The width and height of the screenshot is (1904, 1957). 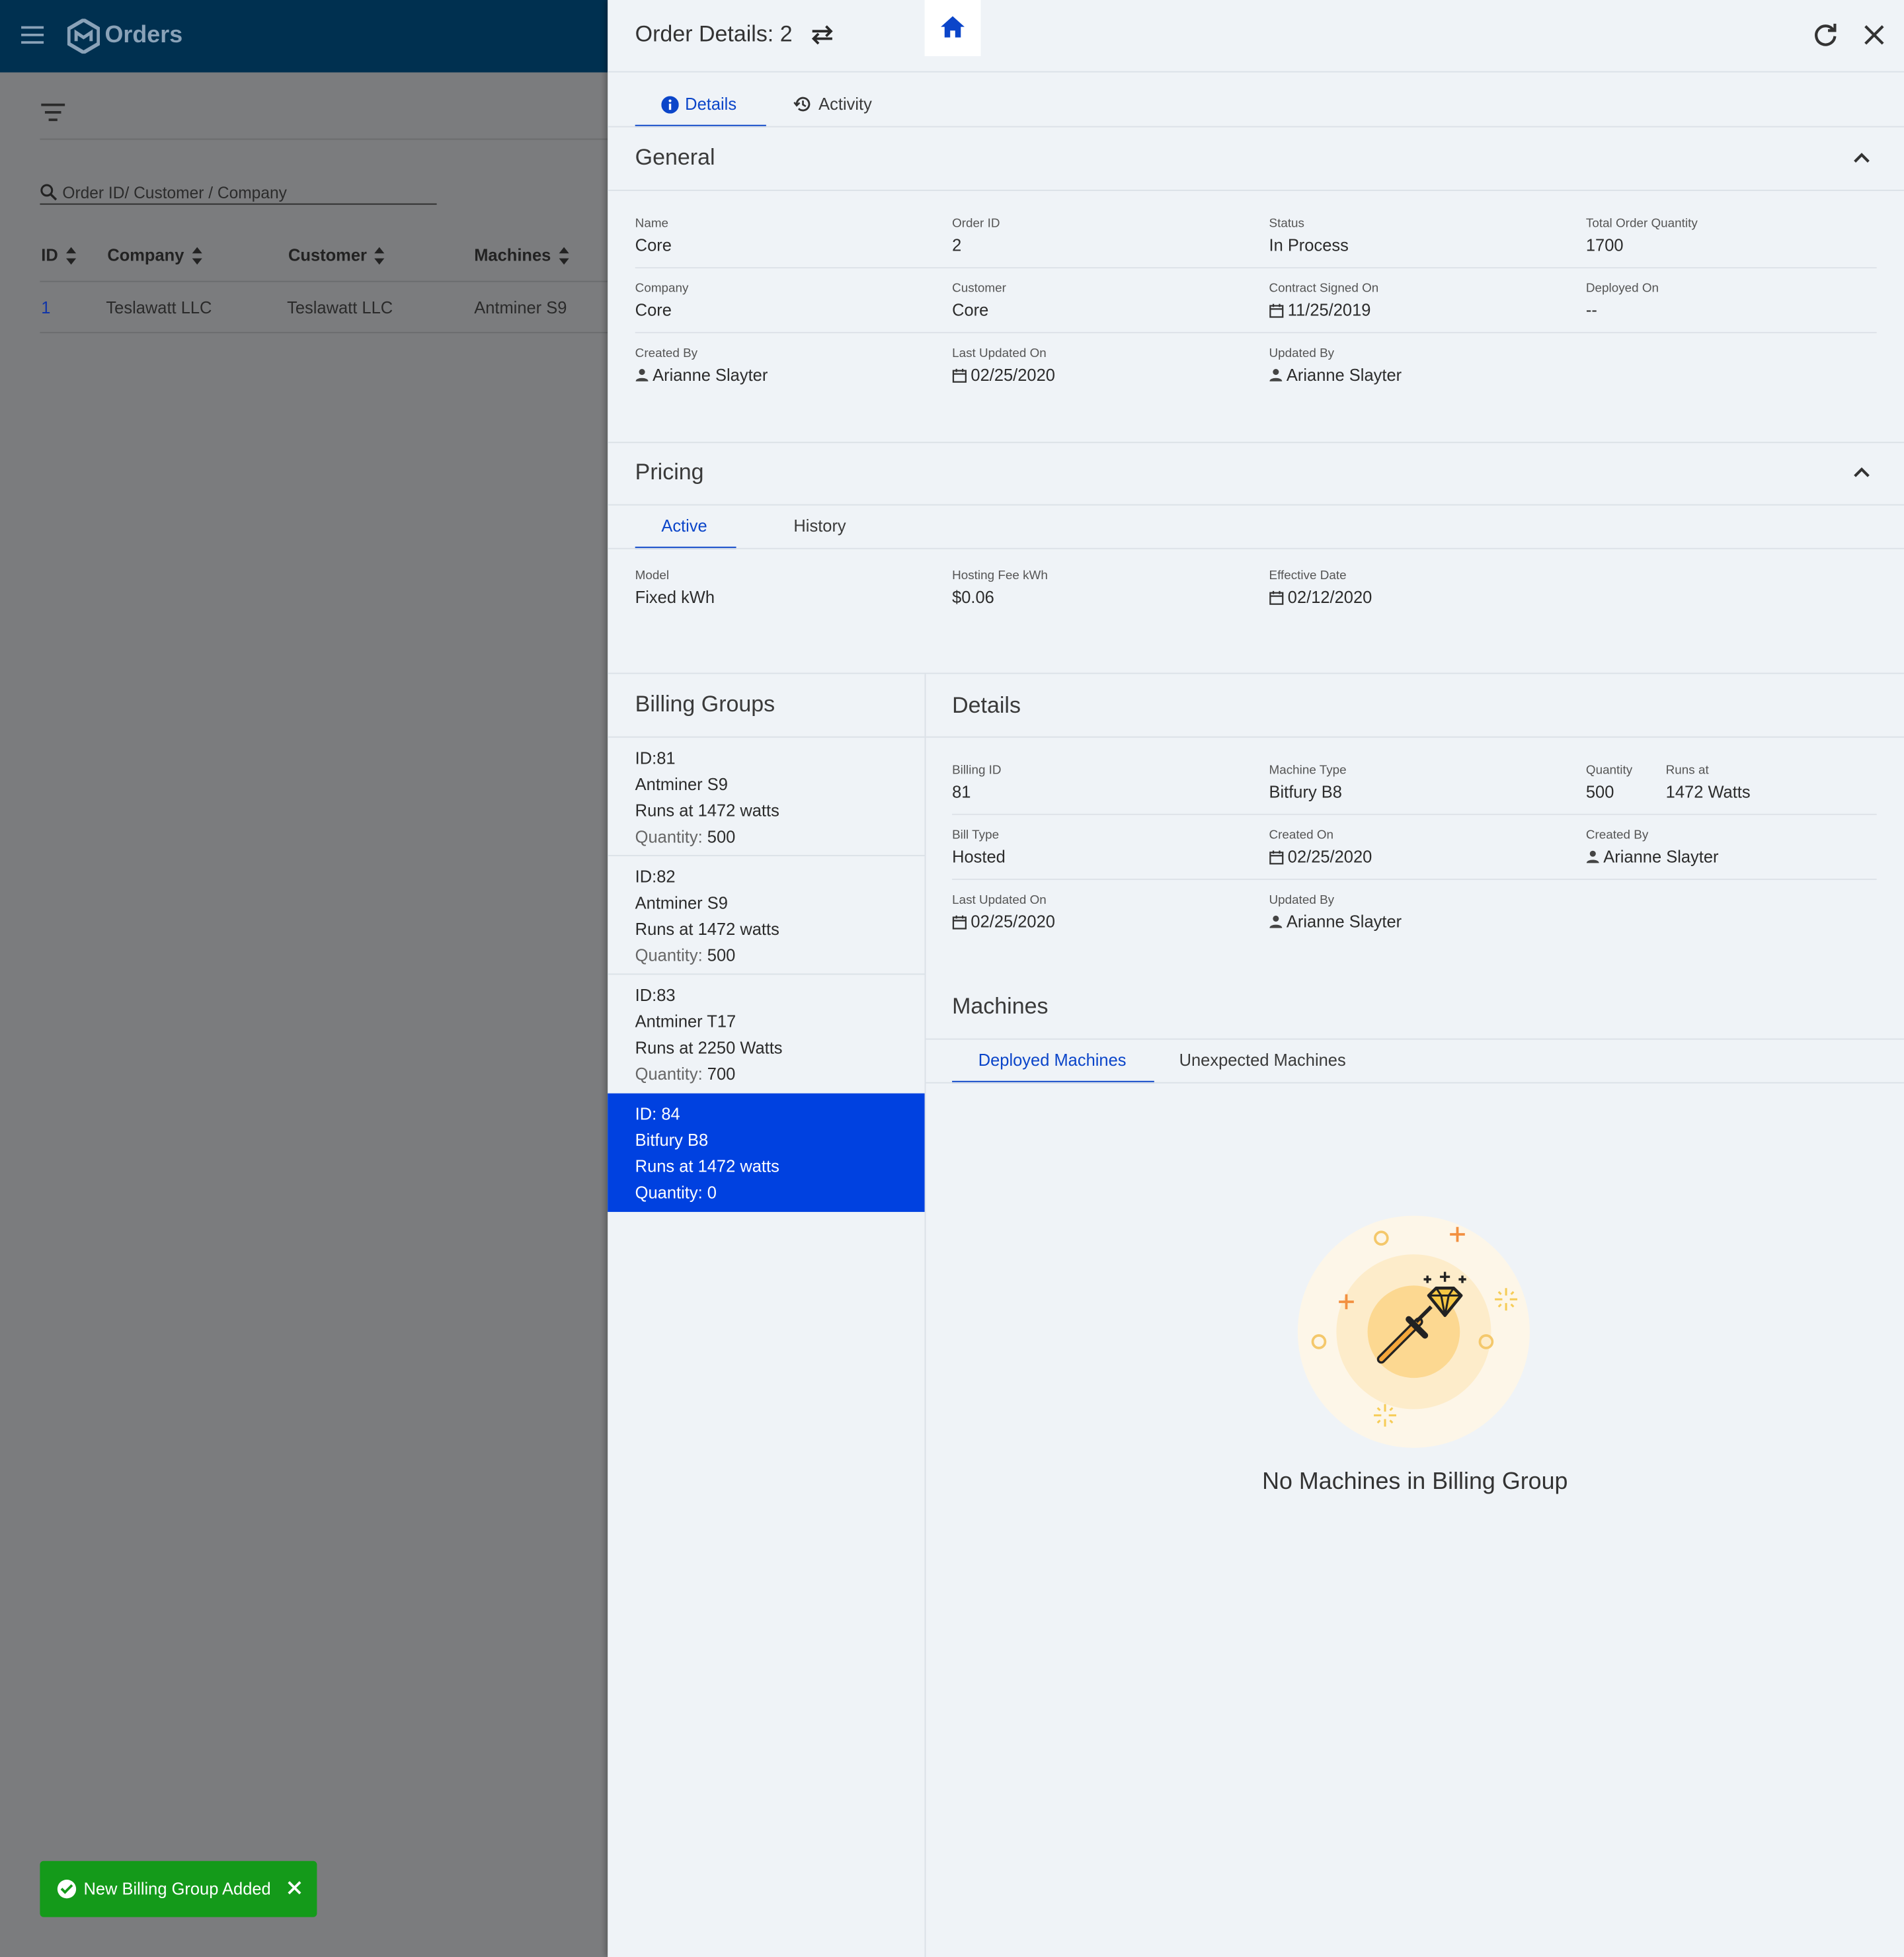 I want to click on pickaxe-diamond-illustration, so click(x=1413, y=1331).